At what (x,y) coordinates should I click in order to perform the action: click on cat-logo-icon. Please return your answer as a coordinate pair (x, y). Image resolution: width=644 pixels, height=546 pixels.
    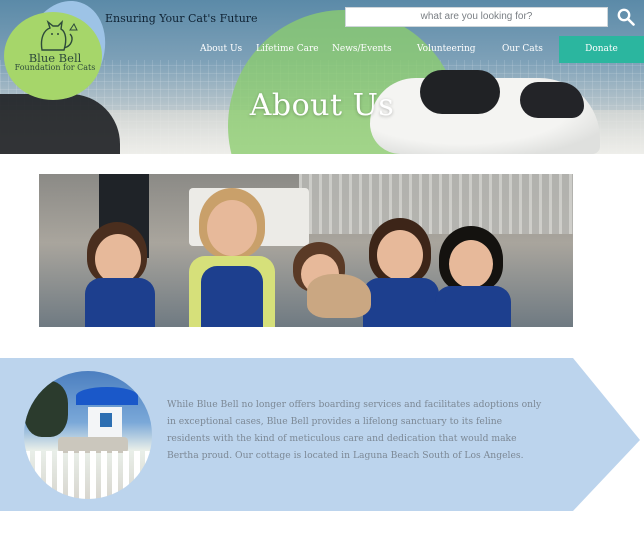
    Looking at the image, I should click on (59, 35).